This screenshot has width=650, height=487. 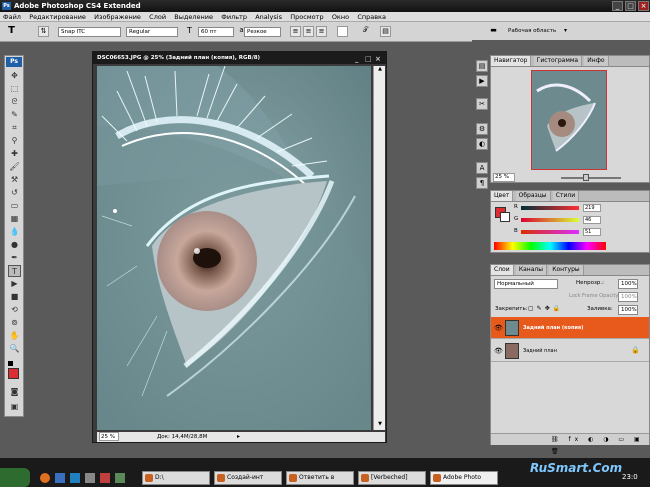 What do you see at coordinates (15, 477) in the screenshot?
I see `start-button` at bounding box center [15, 477].